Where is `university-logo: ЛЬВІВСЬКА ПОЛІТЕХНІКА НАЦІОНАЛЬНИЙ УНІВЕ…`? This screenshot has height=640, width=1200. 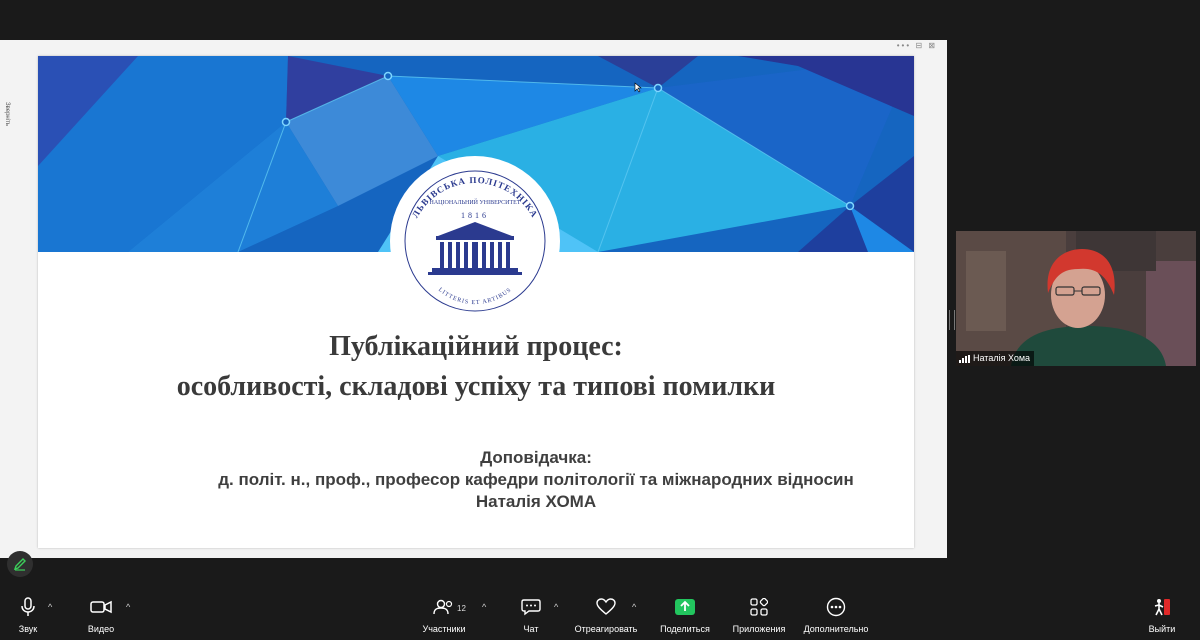 university-logo: ЛЬВІВСЬКА ПОЛІТЕХНІКА НАЦІОНАЛЬНИЙ УНІВЕ… is located at coordinates (475, 241).